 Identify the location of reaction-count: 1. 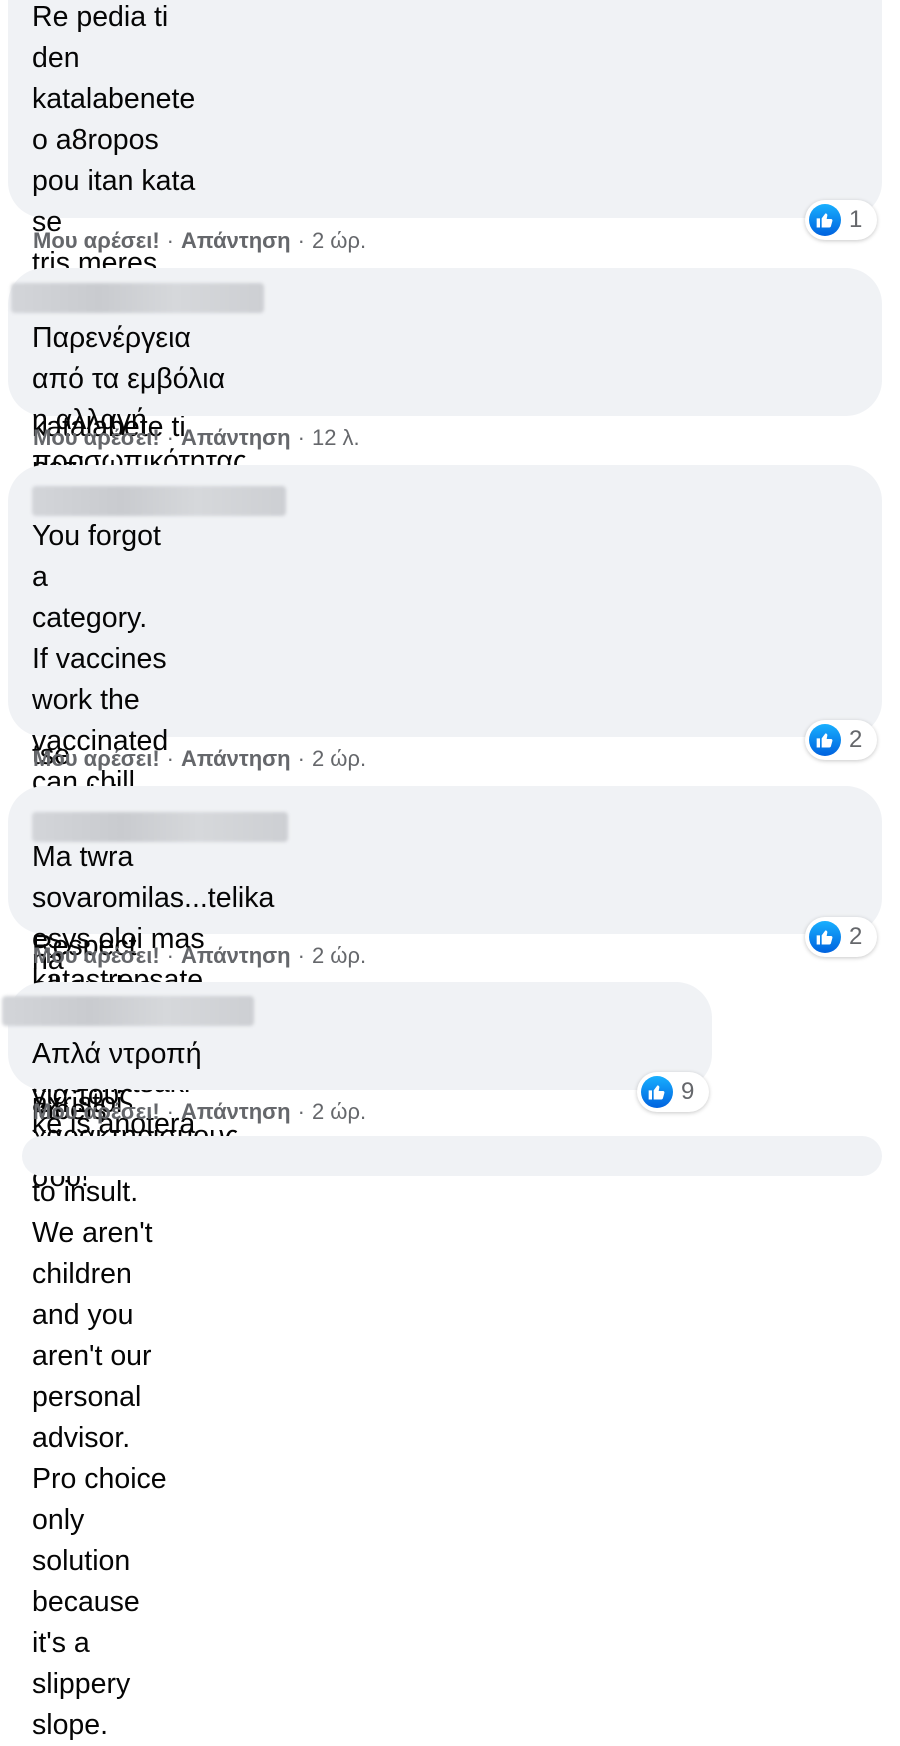
(856, 219).